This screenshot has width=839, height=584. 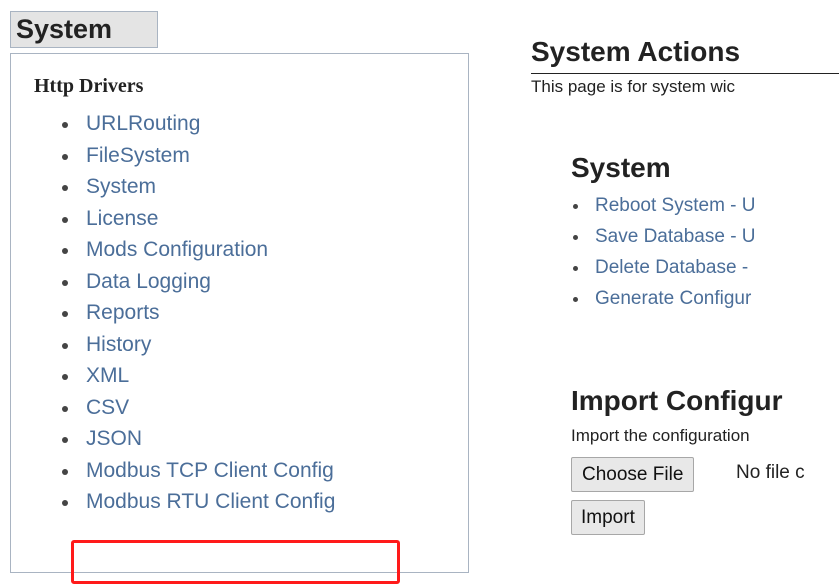 What do you see at coordinates (167, 187) in the screenshot?
I see `list-item: System` at bounding box center [167, 187].